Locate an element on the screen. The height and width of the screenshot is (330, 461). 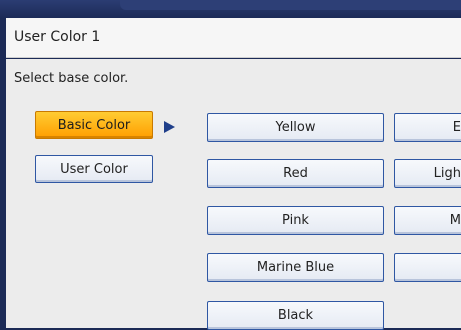
window-title: User Color 1 is located at coordinates (57, 37).